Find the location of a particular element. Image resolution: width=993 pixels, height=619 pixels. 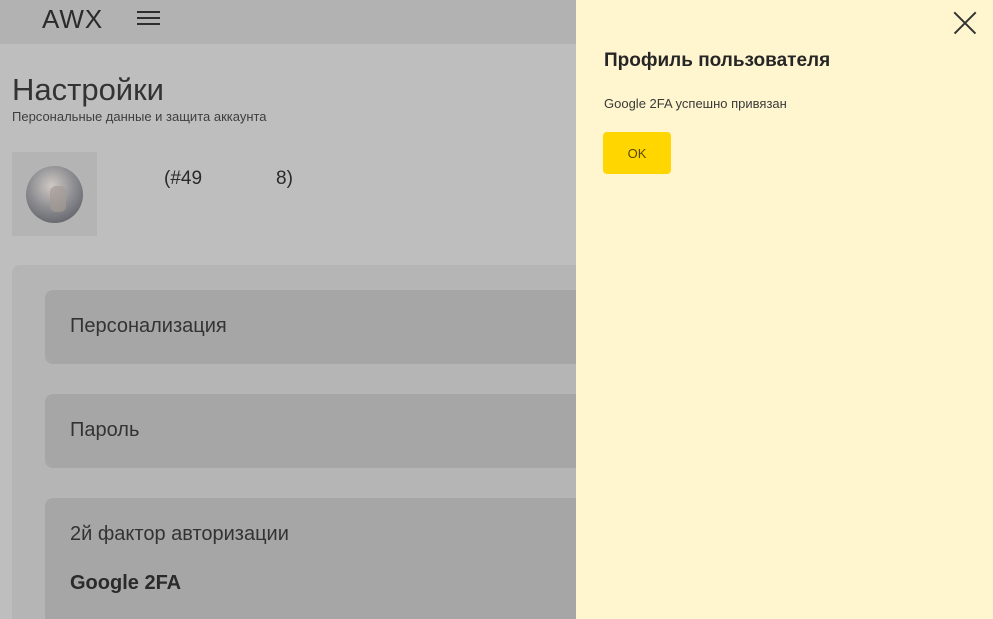

user-id: (#49 is located at coordinates (183, 178).